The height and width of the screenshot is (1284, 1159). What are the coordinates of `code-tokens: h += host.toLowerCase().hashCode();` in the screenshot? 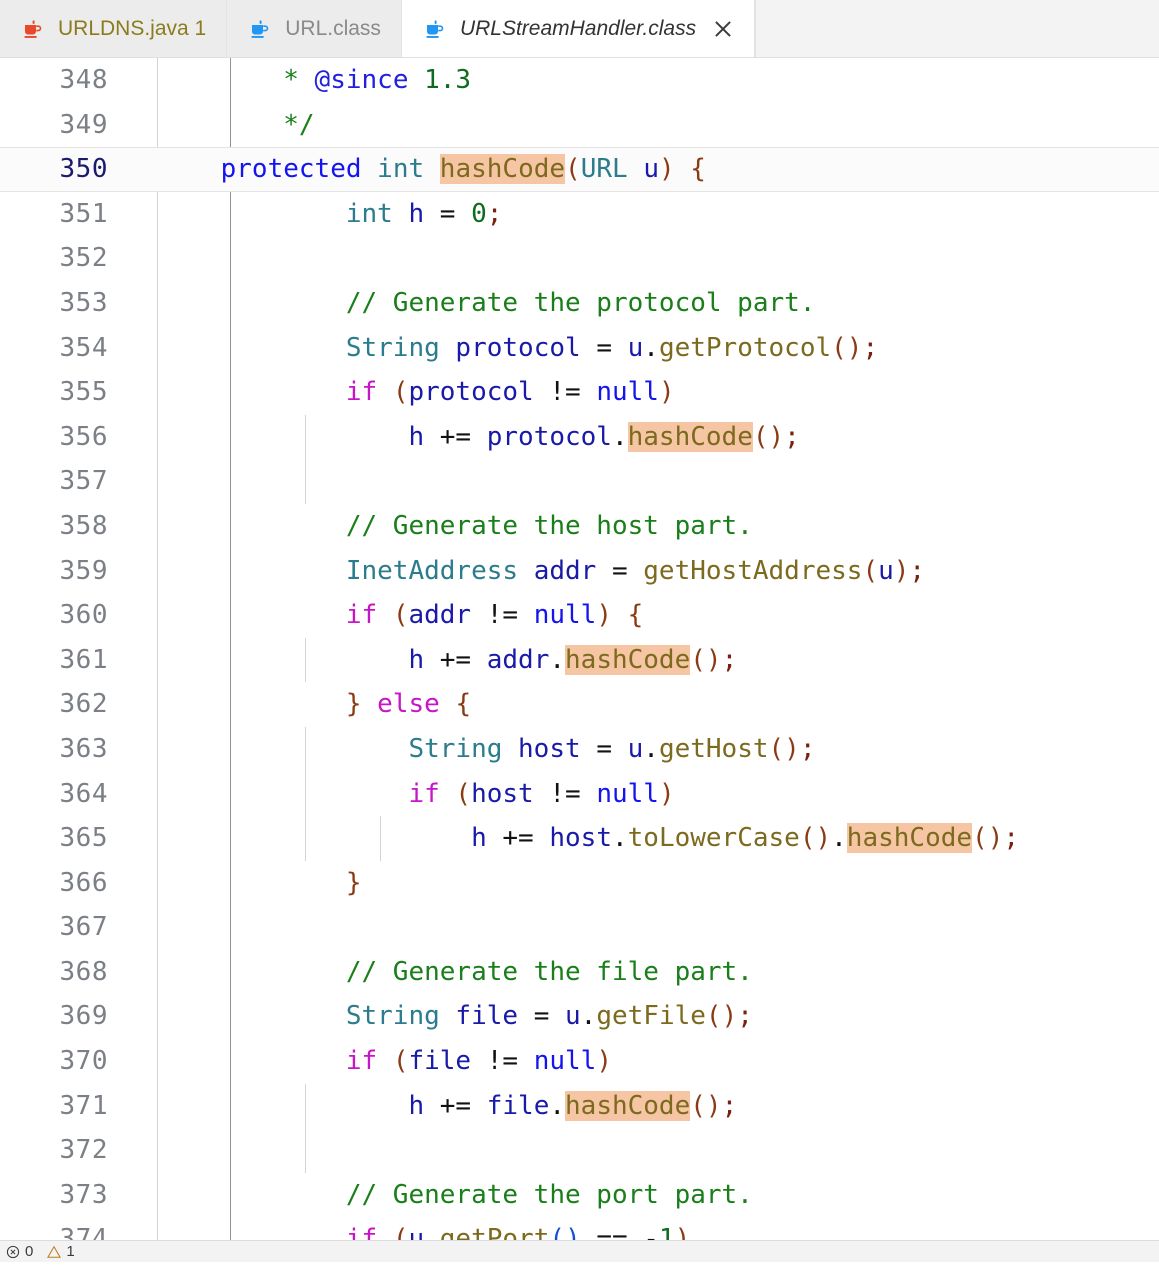 It's located at (745, 838).